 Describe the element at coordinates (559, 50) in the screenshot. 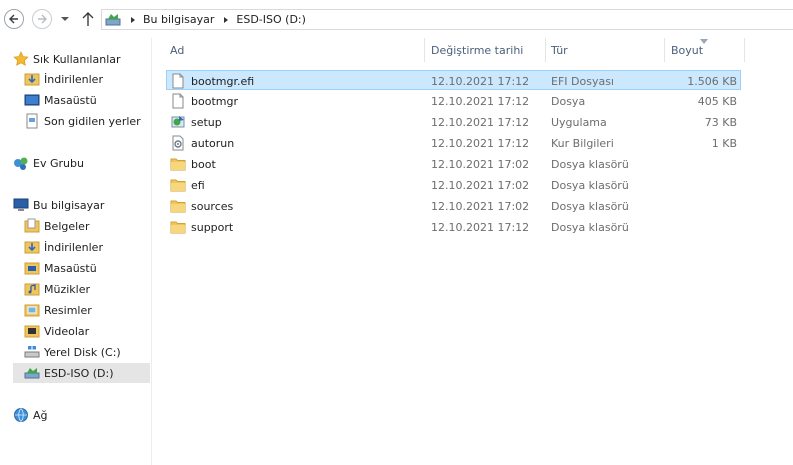

I see `column-header-type: Tür` at that location.